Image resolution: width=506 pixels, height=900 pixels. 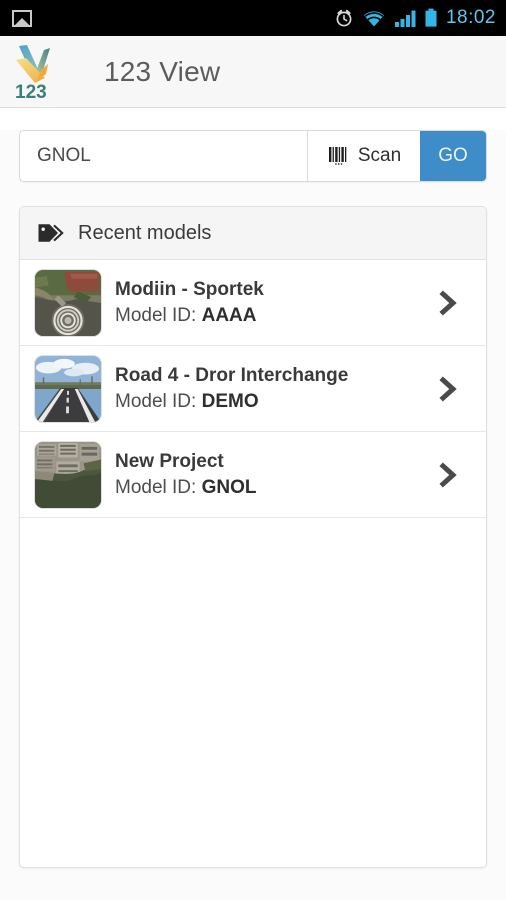 I want to click on list-item-title: New Project, so click(x=169, y=461).